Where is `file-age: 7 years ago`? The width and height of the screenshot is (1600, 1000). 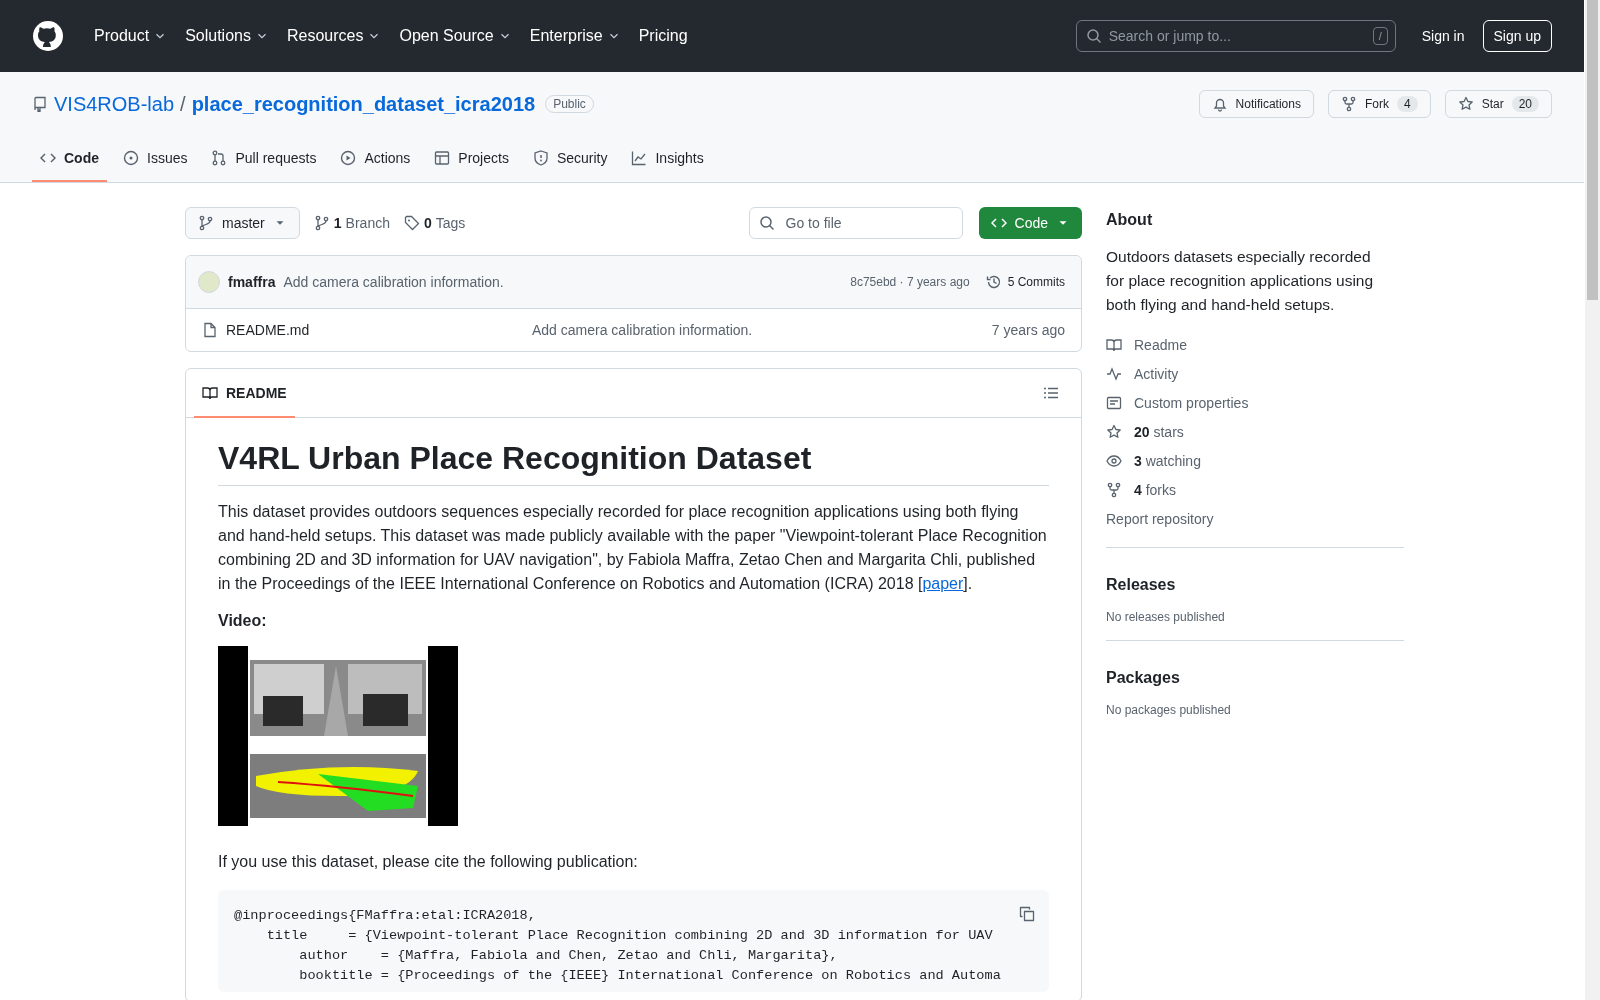
file-age: 7 years ago is located at coordinates (1028, 330).